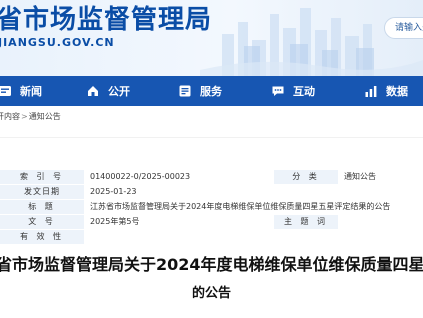  What do you see at coordinates (253, 237) in the screenshot?
I see `meta-value-validity` at bounding box center [253, 237].